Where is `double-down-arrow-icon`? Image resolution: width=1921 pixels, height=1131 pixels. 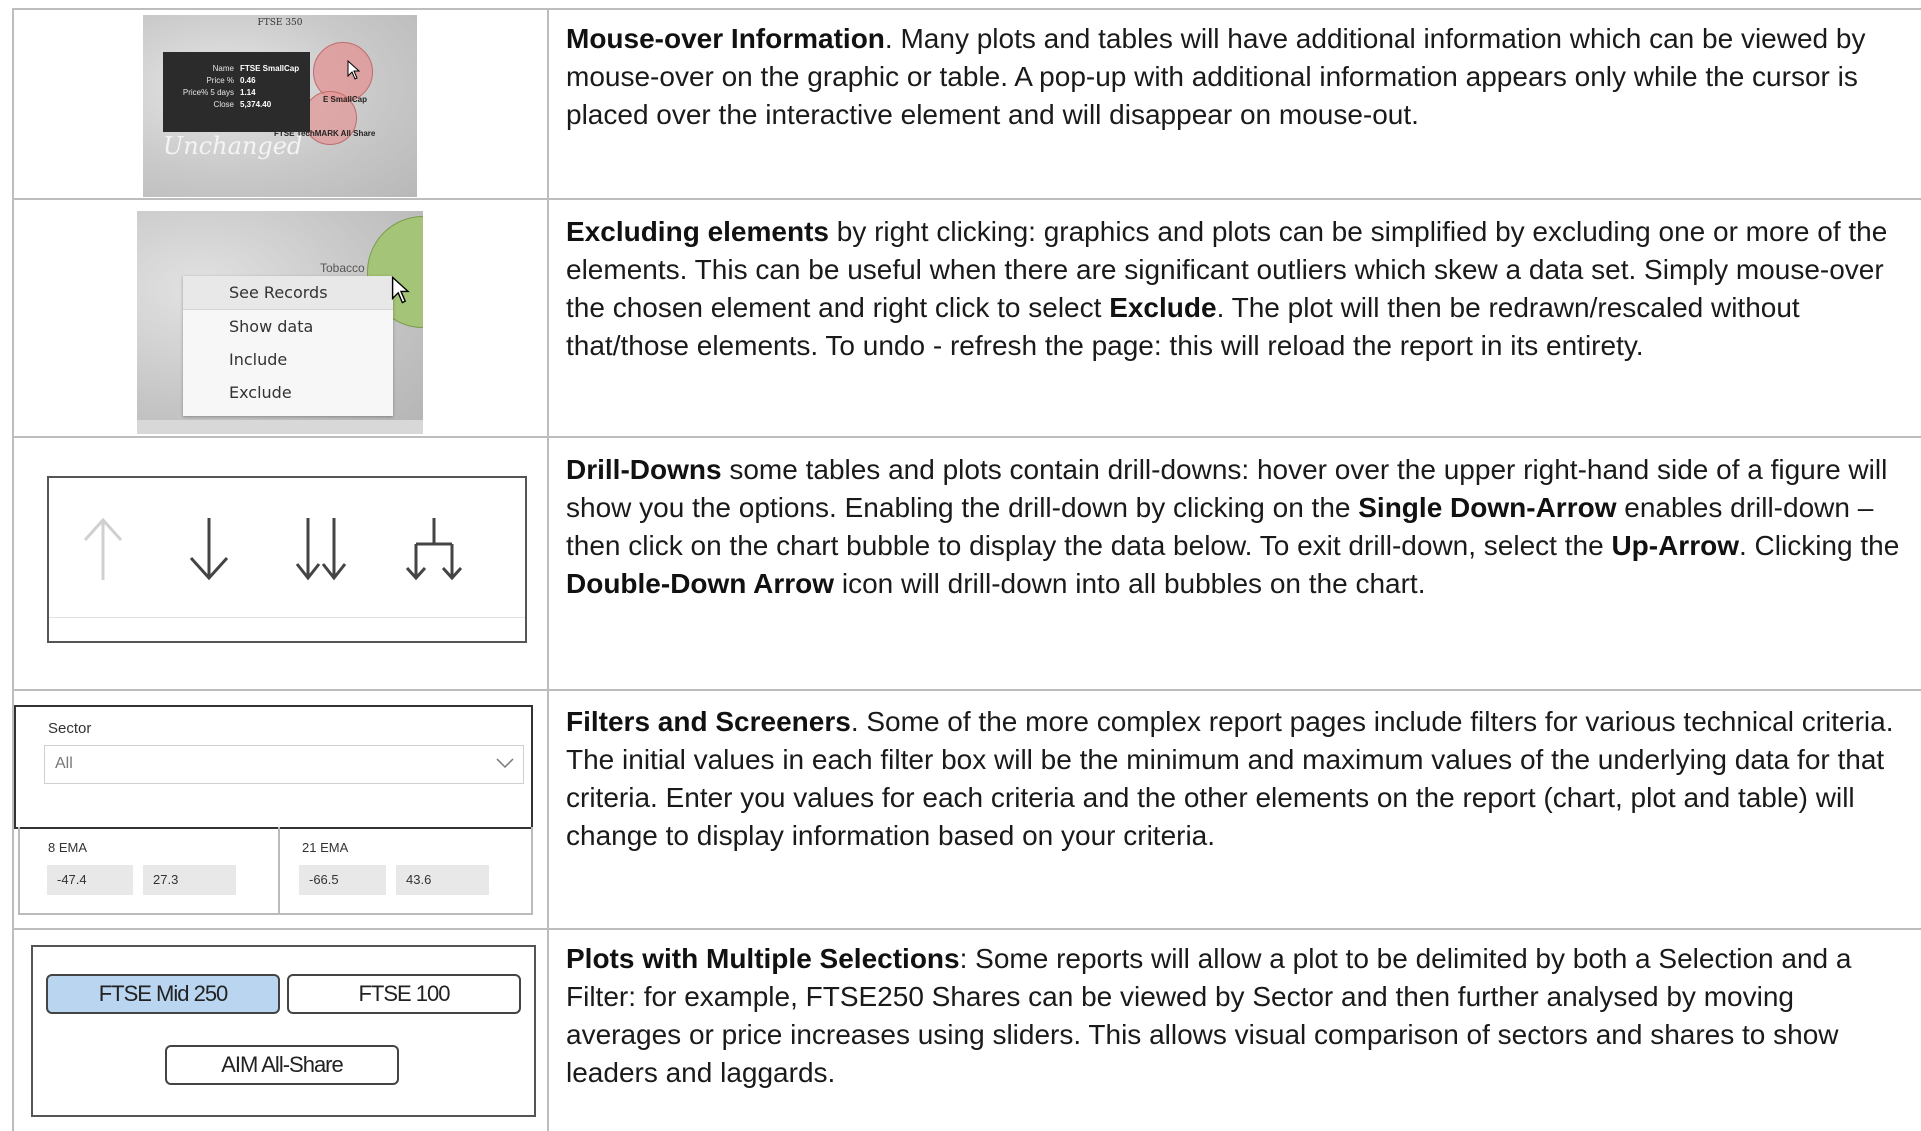
double-down-arrow-icon is located at coordinates (322, 549).